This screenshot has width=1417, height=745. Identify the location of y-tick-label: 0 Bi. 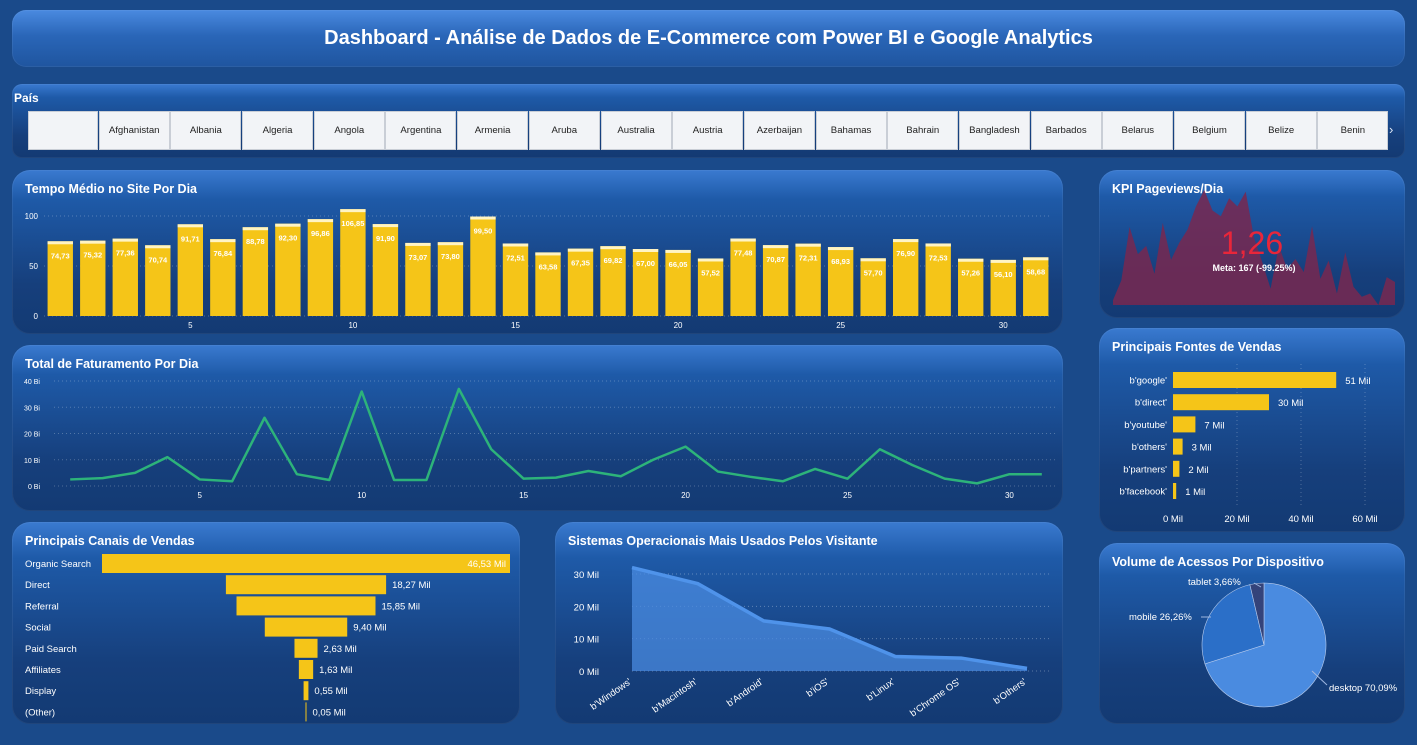
(34, 487).